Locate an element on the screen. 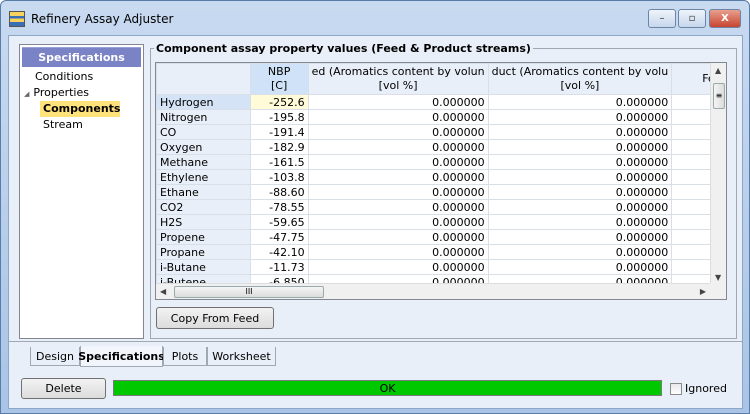 This screenshot has width=750, height=414. cell-nbp: -59.65 is located at coordinates (279, 222).